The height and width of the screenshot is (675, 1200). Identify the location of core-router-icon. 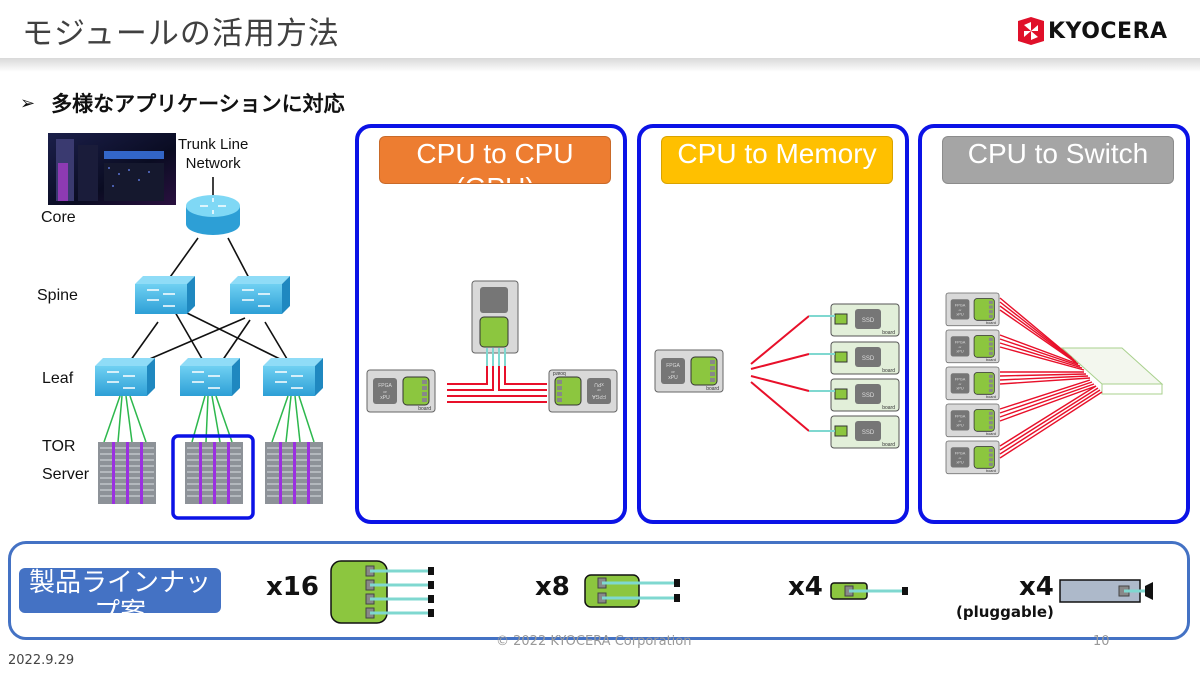
(213, 215).